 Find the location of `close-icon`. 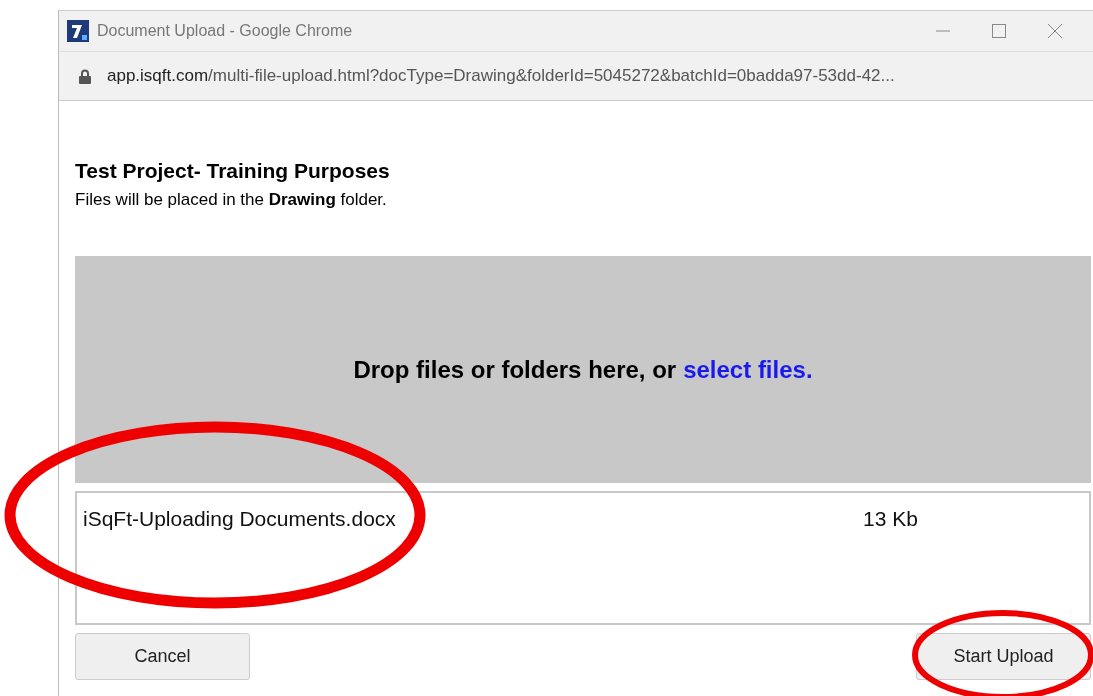

close-icon is located at coordinates (1055, 31).